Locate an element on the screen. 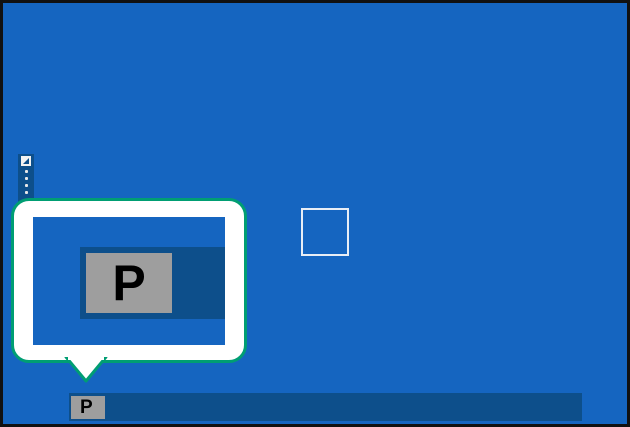 The width and height of the screenshot is (630, 427). side-toolbar is located at coordinates (26, 178).